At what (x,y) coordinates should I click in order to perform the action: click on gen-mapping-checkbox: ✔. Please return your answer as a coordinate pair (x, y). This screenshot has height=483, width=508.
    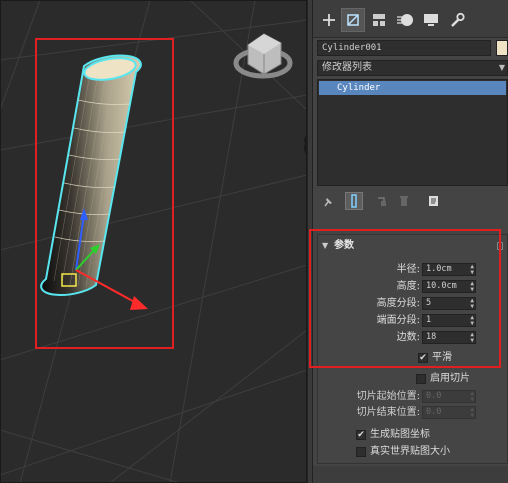
    Looking at the image, I should click on (361, 435).